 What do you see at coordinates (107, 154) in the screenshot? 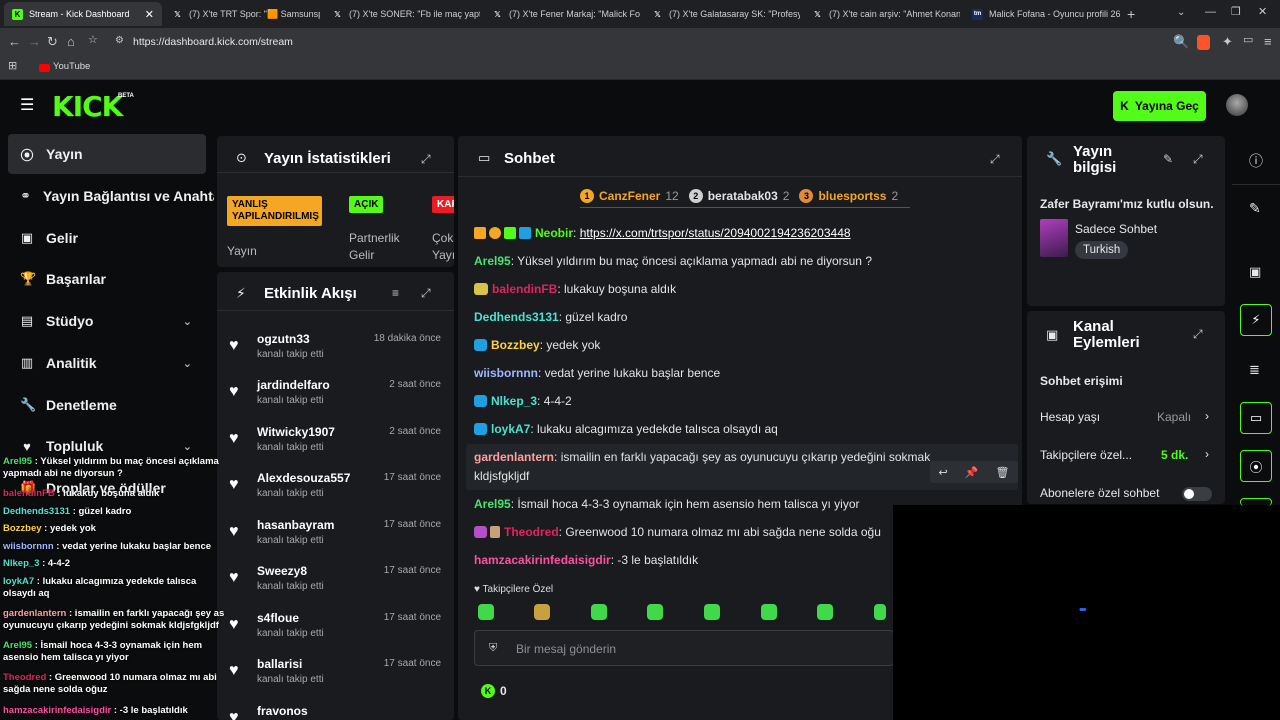
I see `sidebar-item-yayin: ⦿ Yayın` at bounding box center [107, 154].